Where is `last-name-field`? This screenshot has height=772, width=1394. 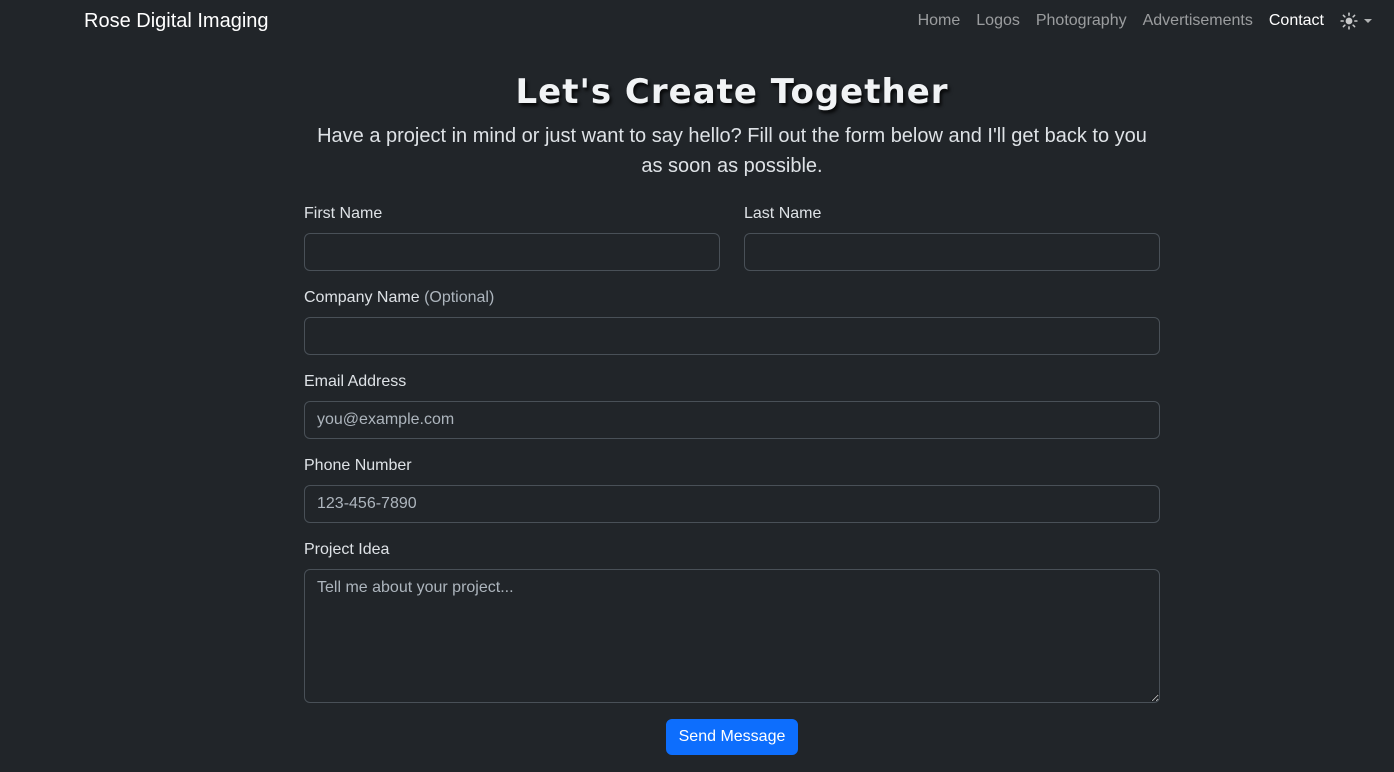
last-name-field is located at coordinates (952, 252).